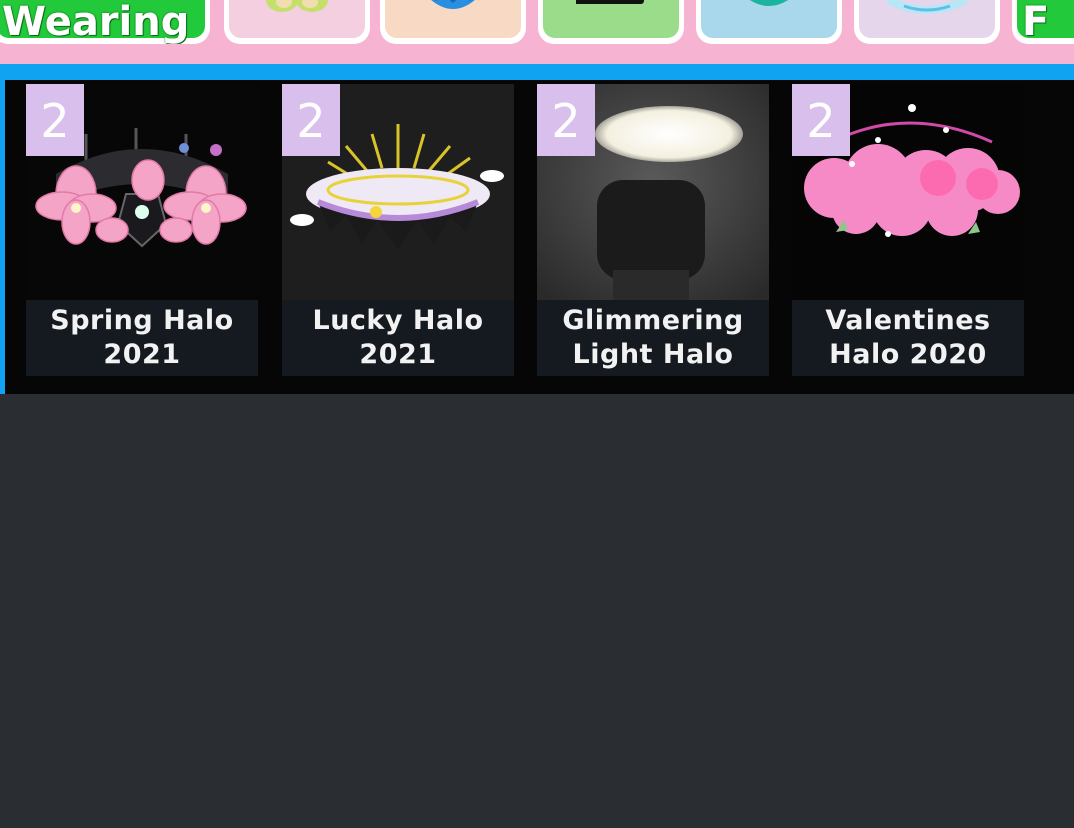 The image size is (1074, 828). Describe the element at coordinates (453, 4) in the screenshot. I see `shell-icon` at that location.